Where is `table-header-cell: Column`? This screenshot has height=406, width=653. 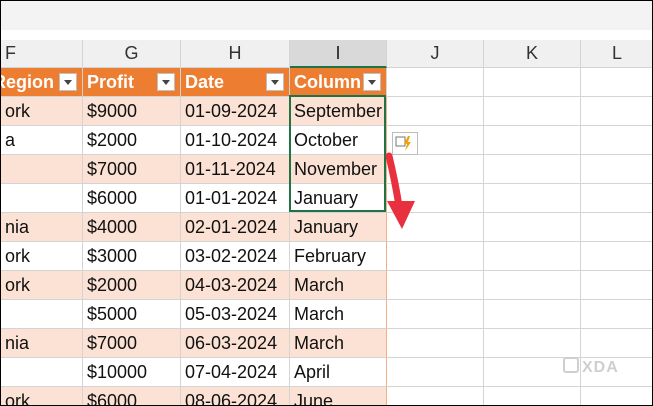
table-header-cell: Column is located at coordinates (338, 82).